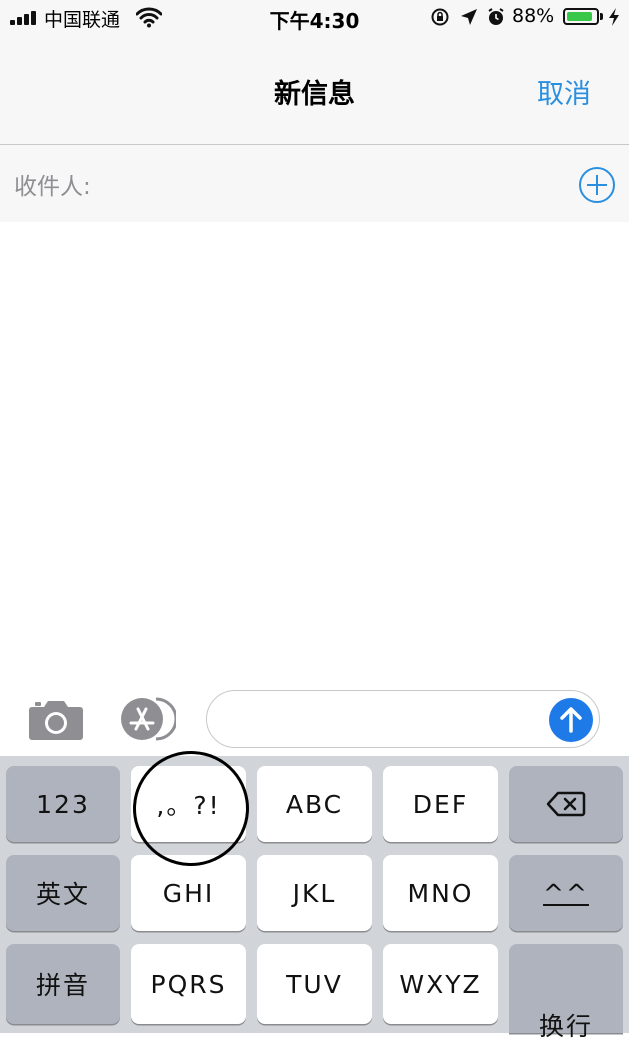 This screenshot has height=1041, width=629. Describe the element at coordinates (533, 16) in the screenshot. I see `battery-percent: 88%` at that location.